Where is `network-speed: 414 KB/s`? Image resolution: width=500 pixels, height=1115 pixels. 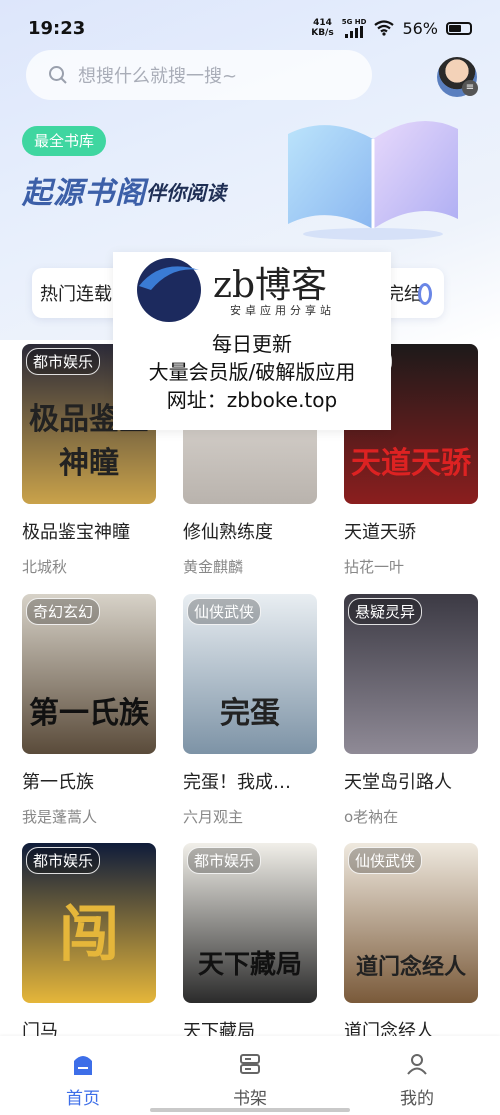 network-speed: 414 KB/s is located at coordinates (322, 28).